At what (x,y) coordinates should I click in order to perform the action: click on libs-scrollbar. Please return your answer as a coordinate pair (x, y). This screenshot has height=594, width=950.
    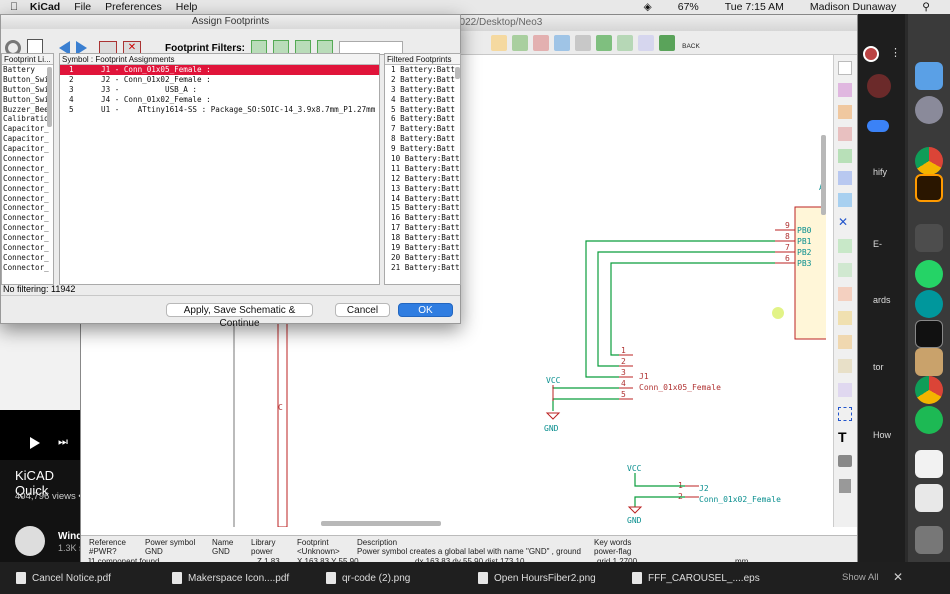
    Looking at the image, I should click on (49, 97).